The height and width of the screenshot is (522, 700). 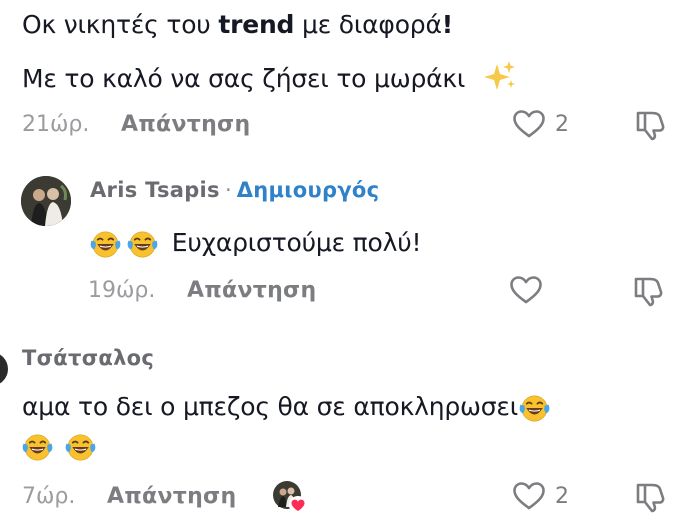 I want to click on liked-by-creator-indicator, so click(x=290, y=498).